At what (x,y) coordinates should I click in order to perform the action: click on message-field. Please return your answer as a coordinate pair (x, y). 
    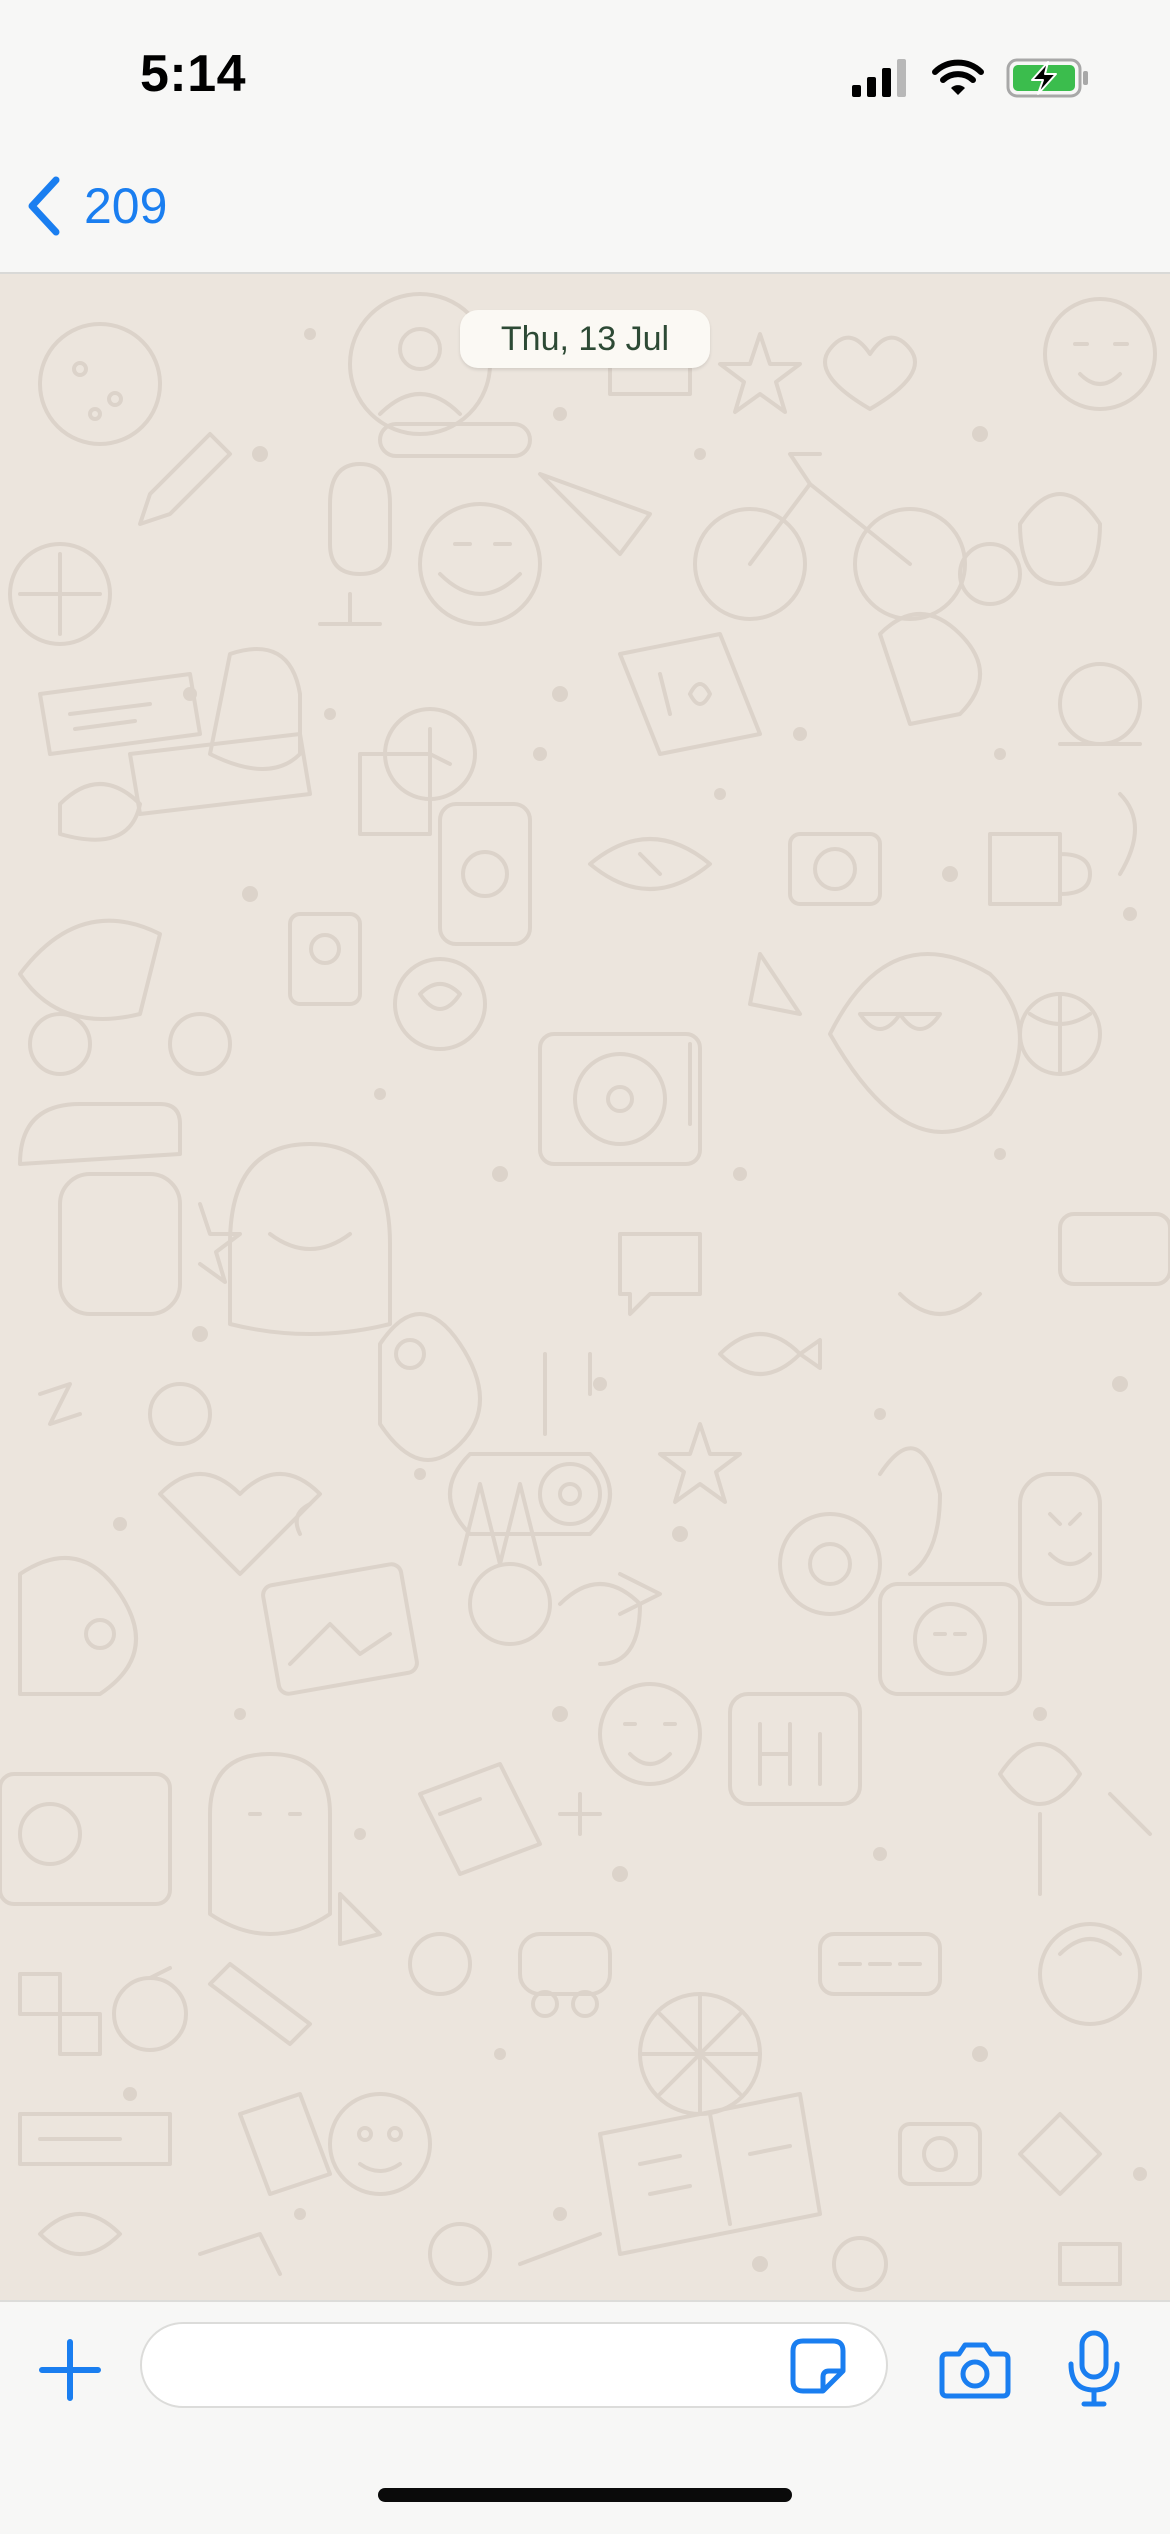
    Looking at the image, I should click on (514, 2365).